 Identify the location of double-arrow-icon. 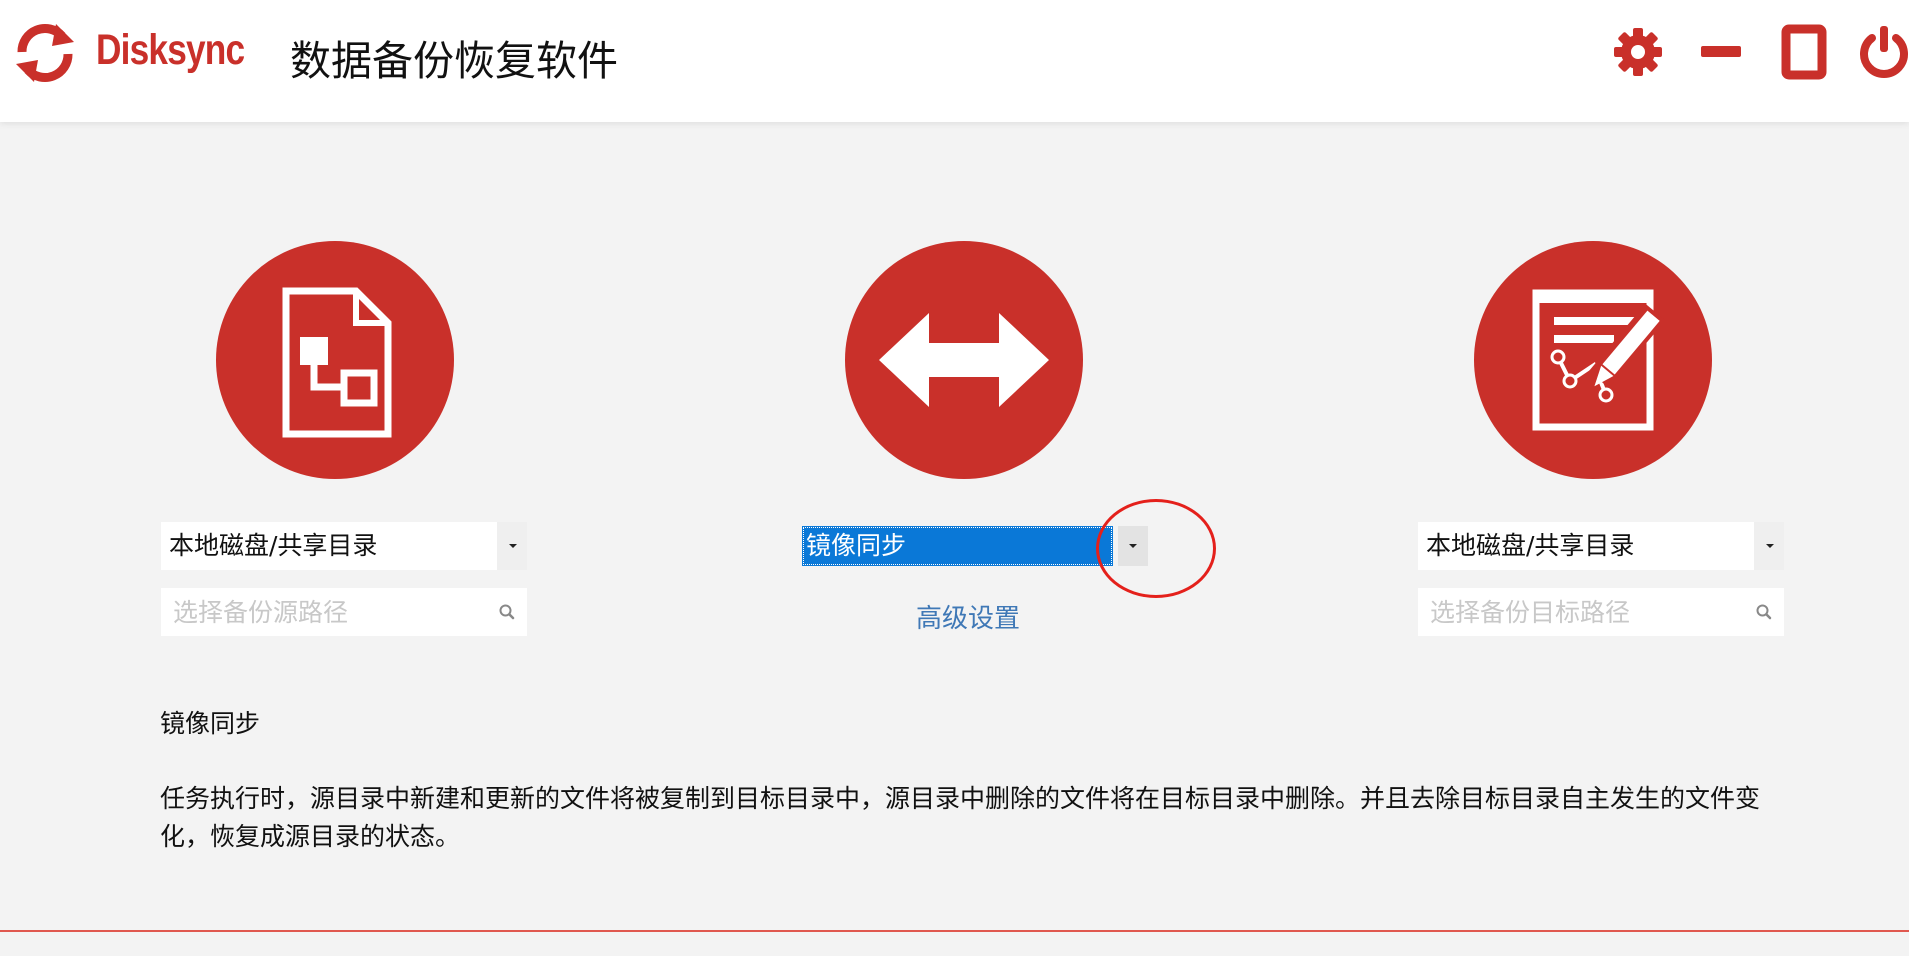
(964, 360).